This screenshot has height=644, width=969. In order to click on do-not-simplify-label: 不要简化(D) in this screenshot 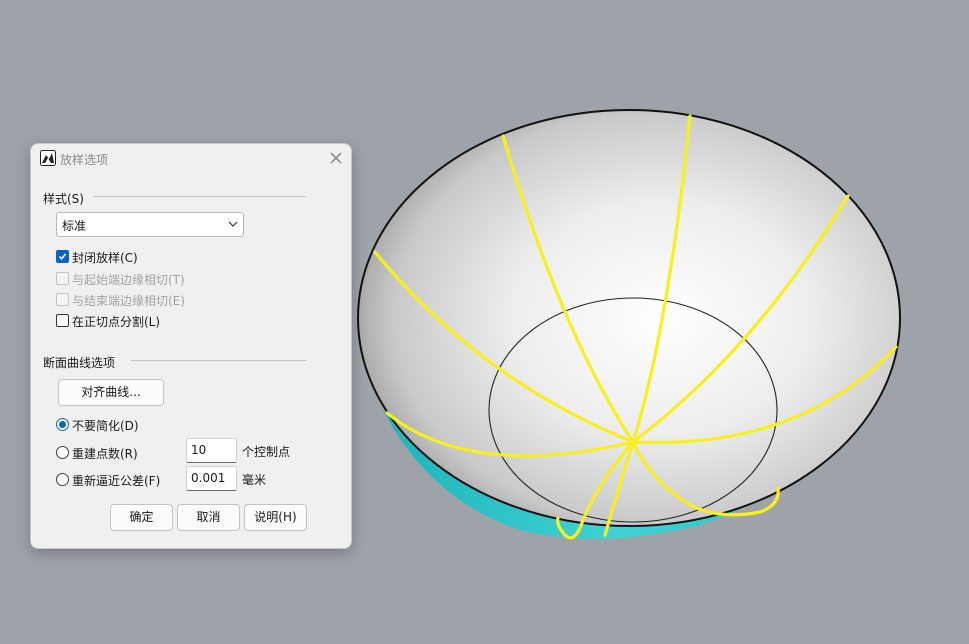, I will do `click(105, 426)`.